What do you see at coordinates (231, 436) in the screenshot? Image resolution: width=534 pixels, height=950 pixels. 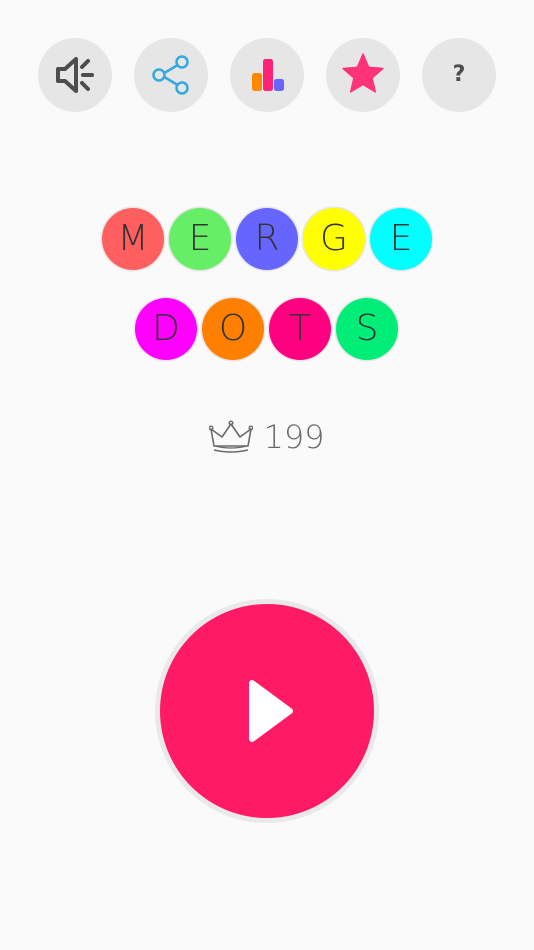 I see `crown-icon` at bounding box center [231, 436].